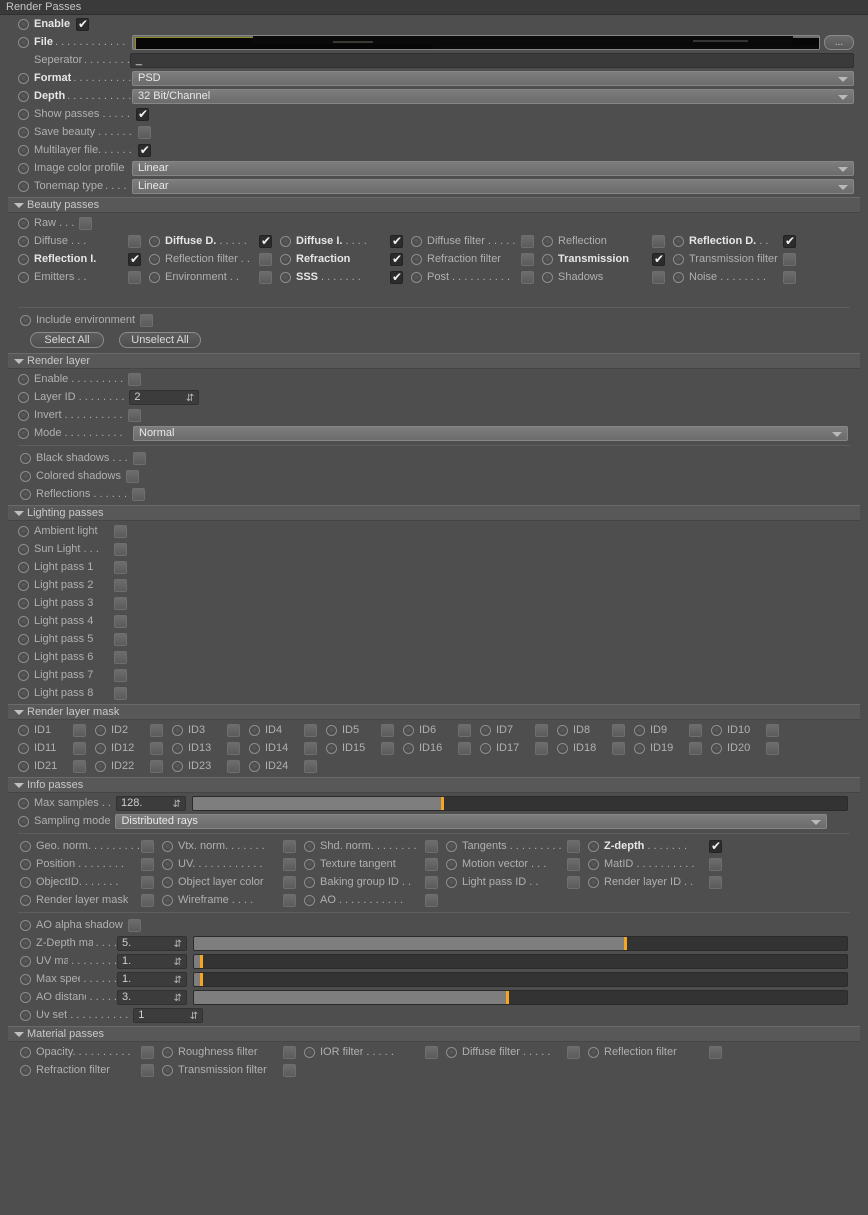  Describe the element at coordinates (695, 748) in the screenshot. I see `mask-id19-checkbox` at that location.